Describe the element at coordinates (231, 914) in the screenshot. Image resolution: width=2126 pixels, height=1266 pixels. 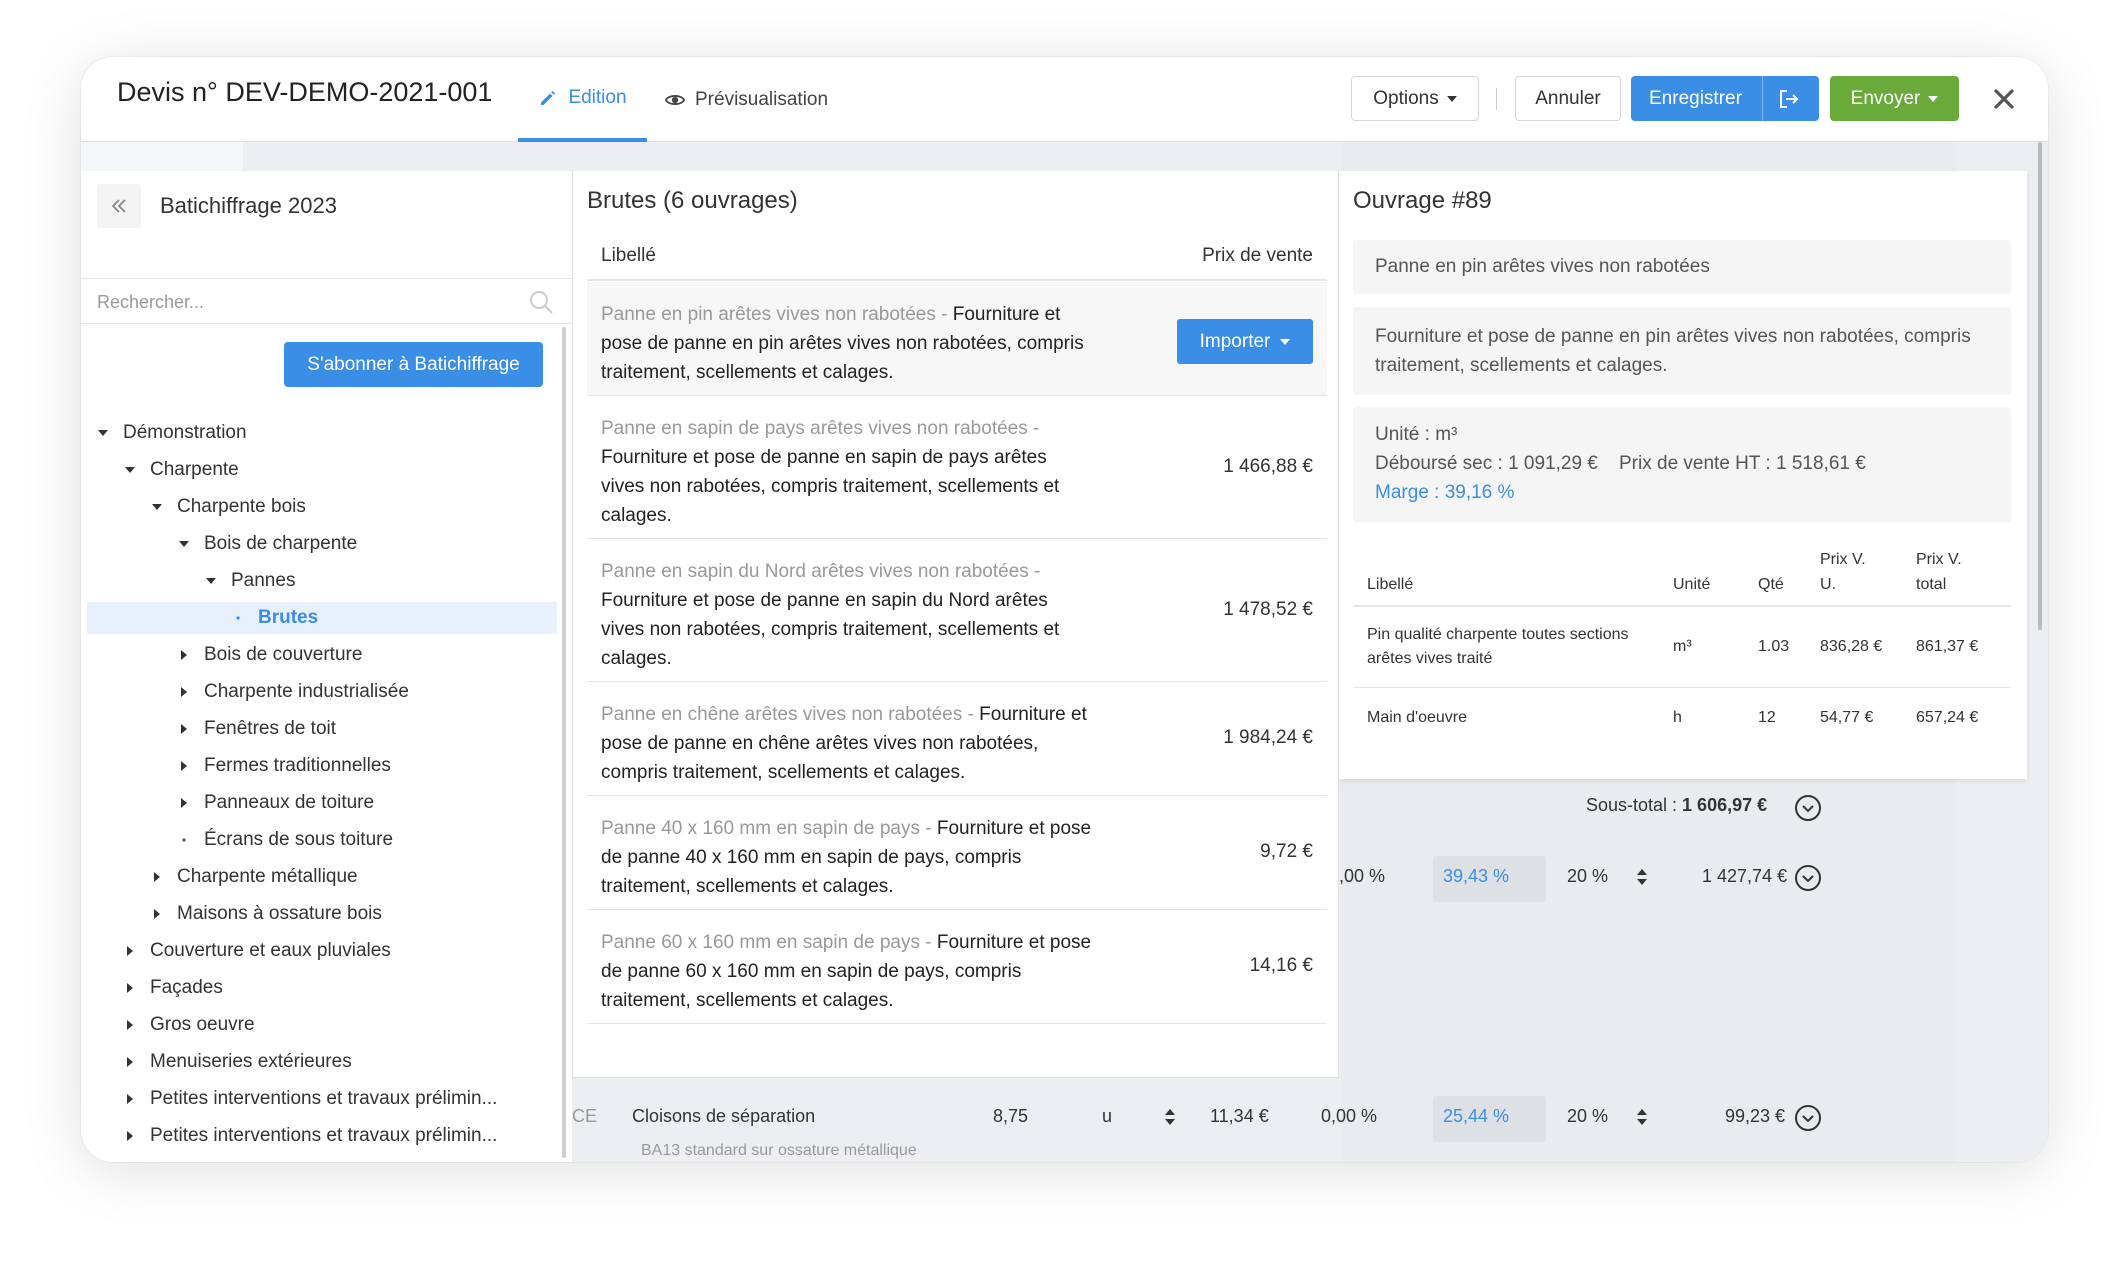
I see `tree-item: Maisons à ossature bois` at that location.